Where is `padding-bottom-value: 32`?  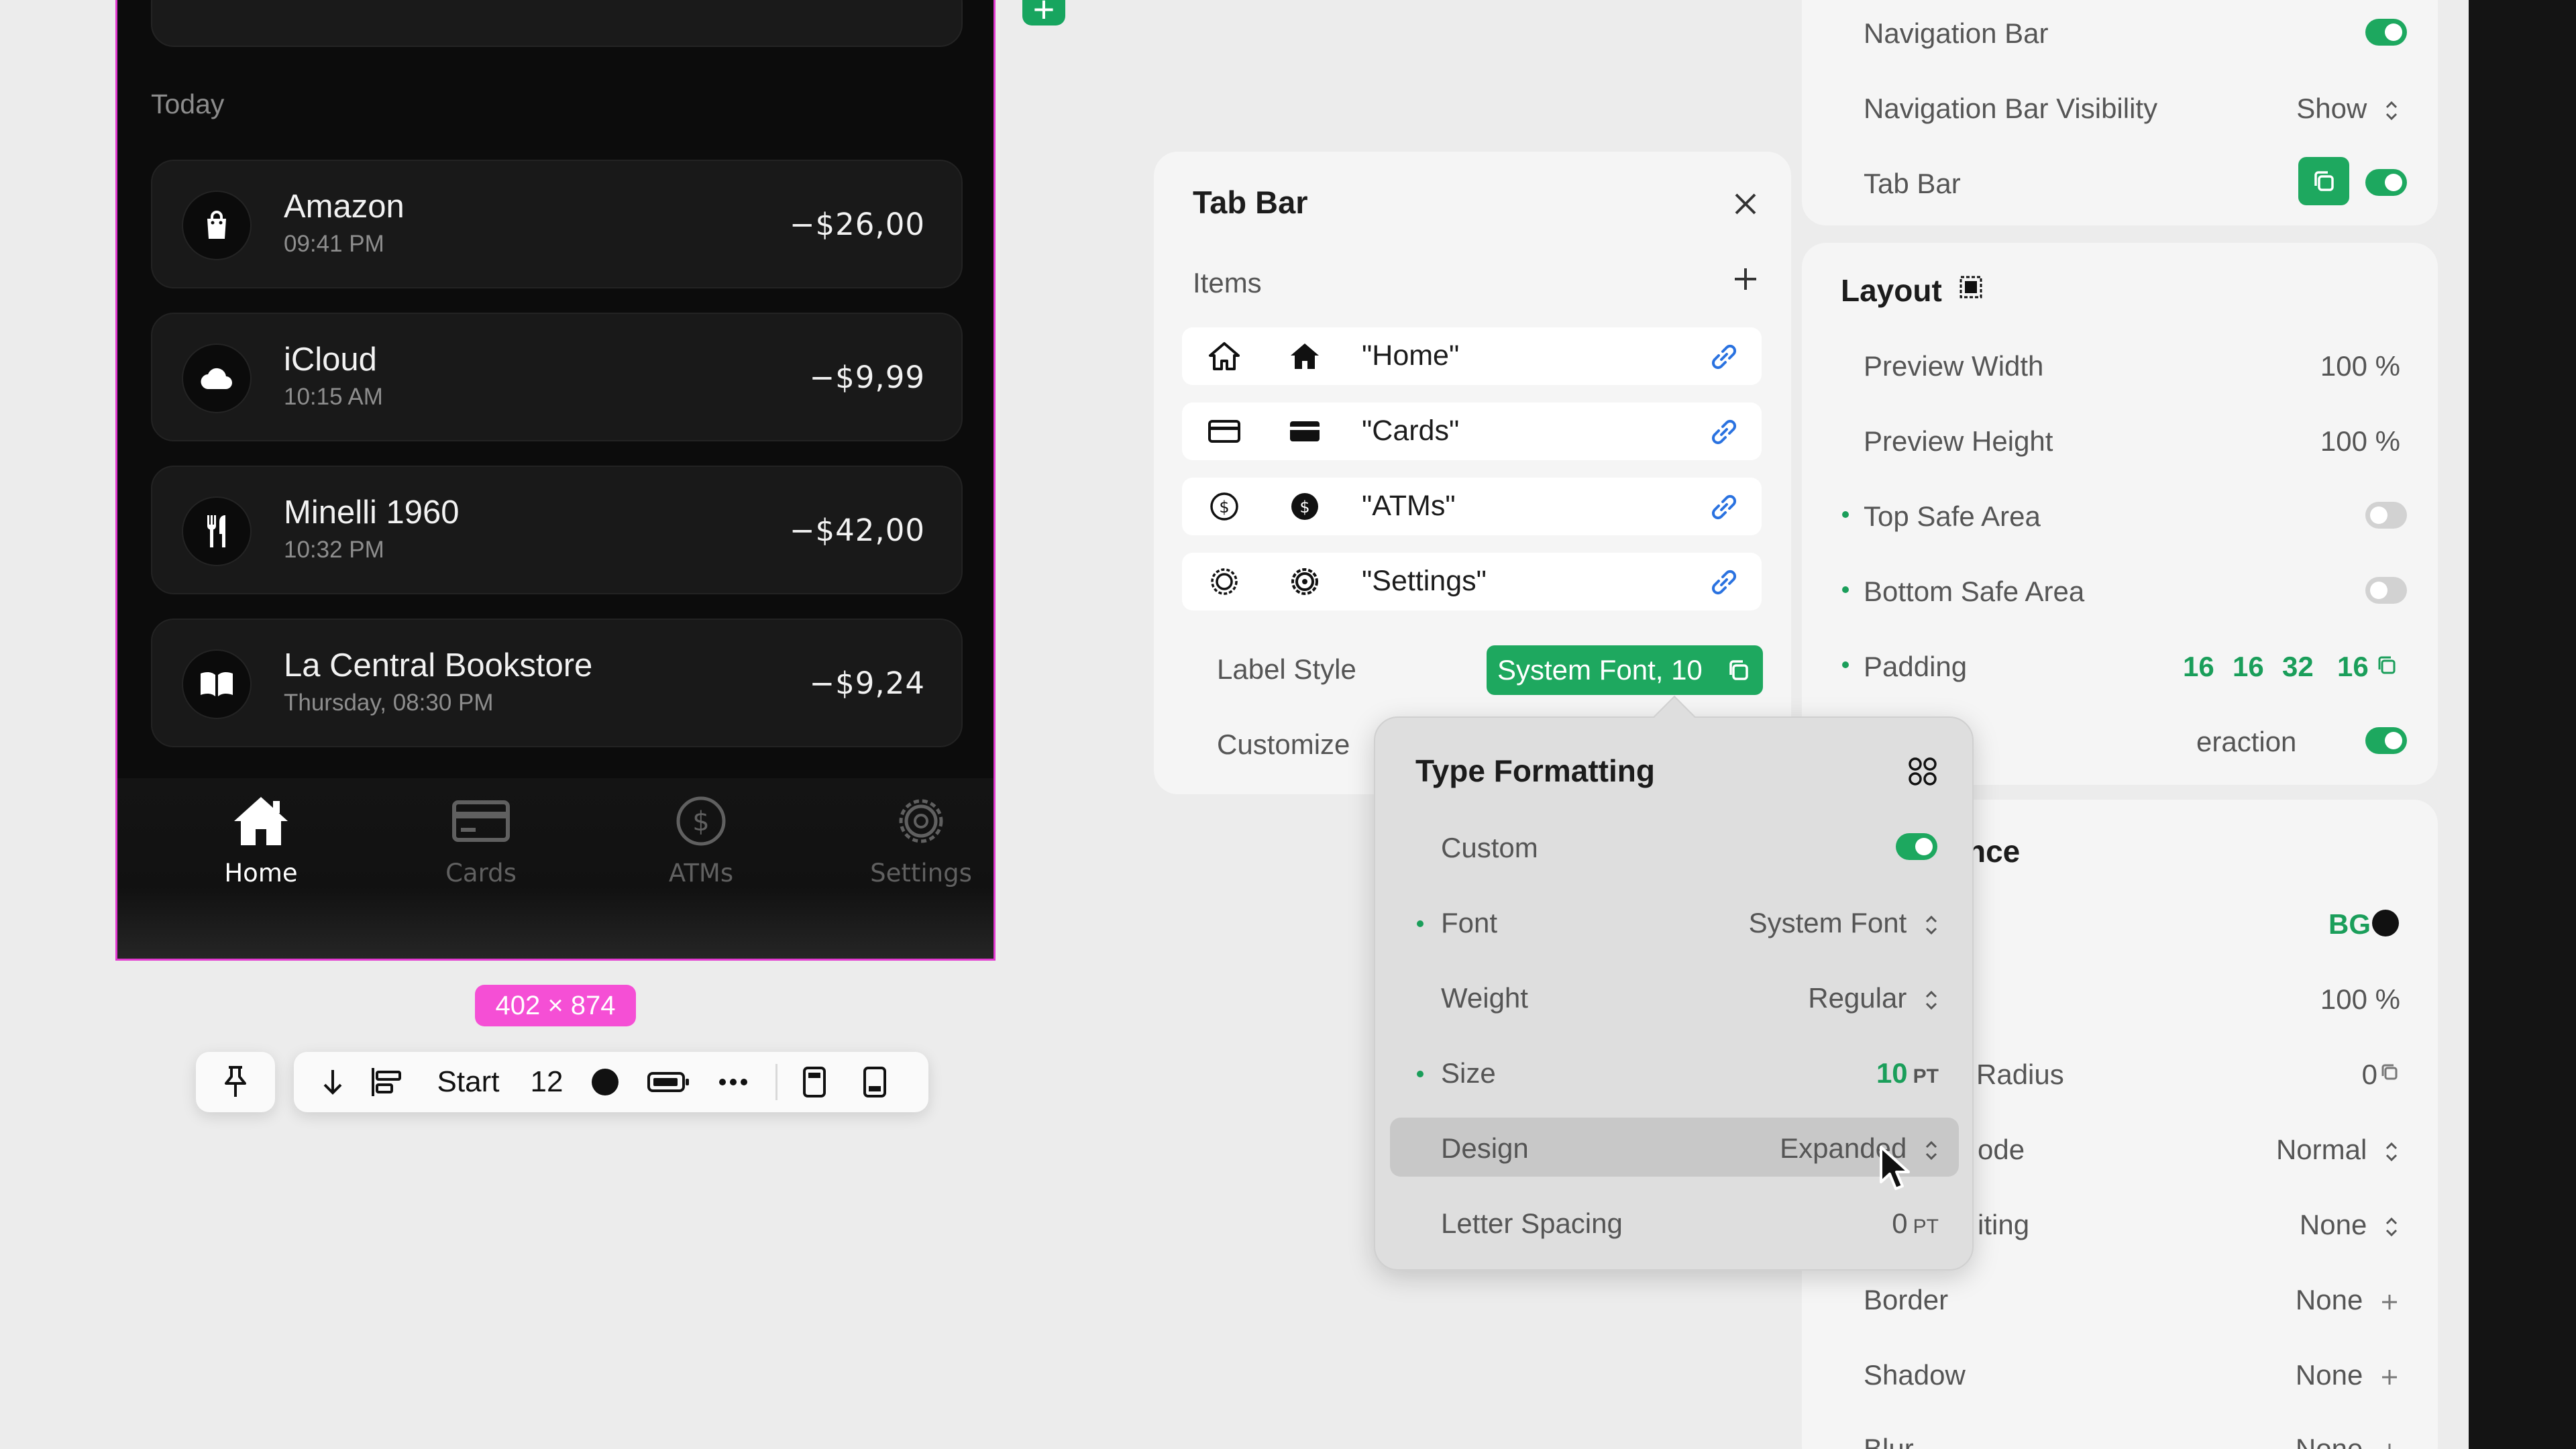 padding-bottom-value: 32 is located at coordinates (2298, 667).